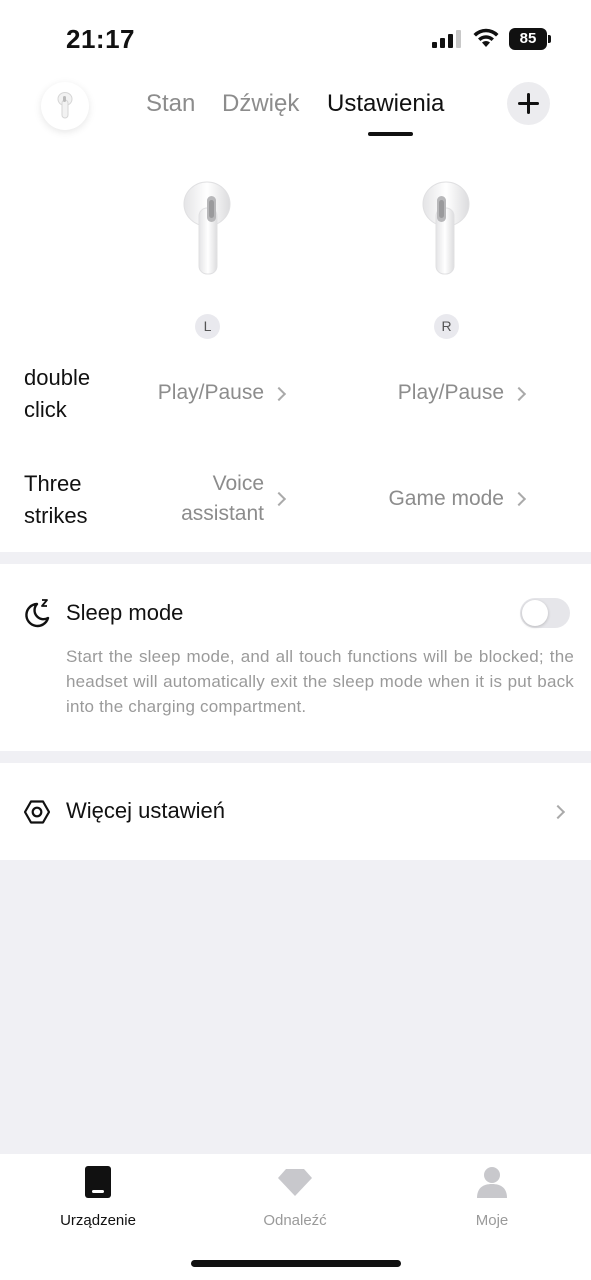  Describe the element at coordinates (390, 134) in the screenshot. I see `active-tab-indicator` at that location.